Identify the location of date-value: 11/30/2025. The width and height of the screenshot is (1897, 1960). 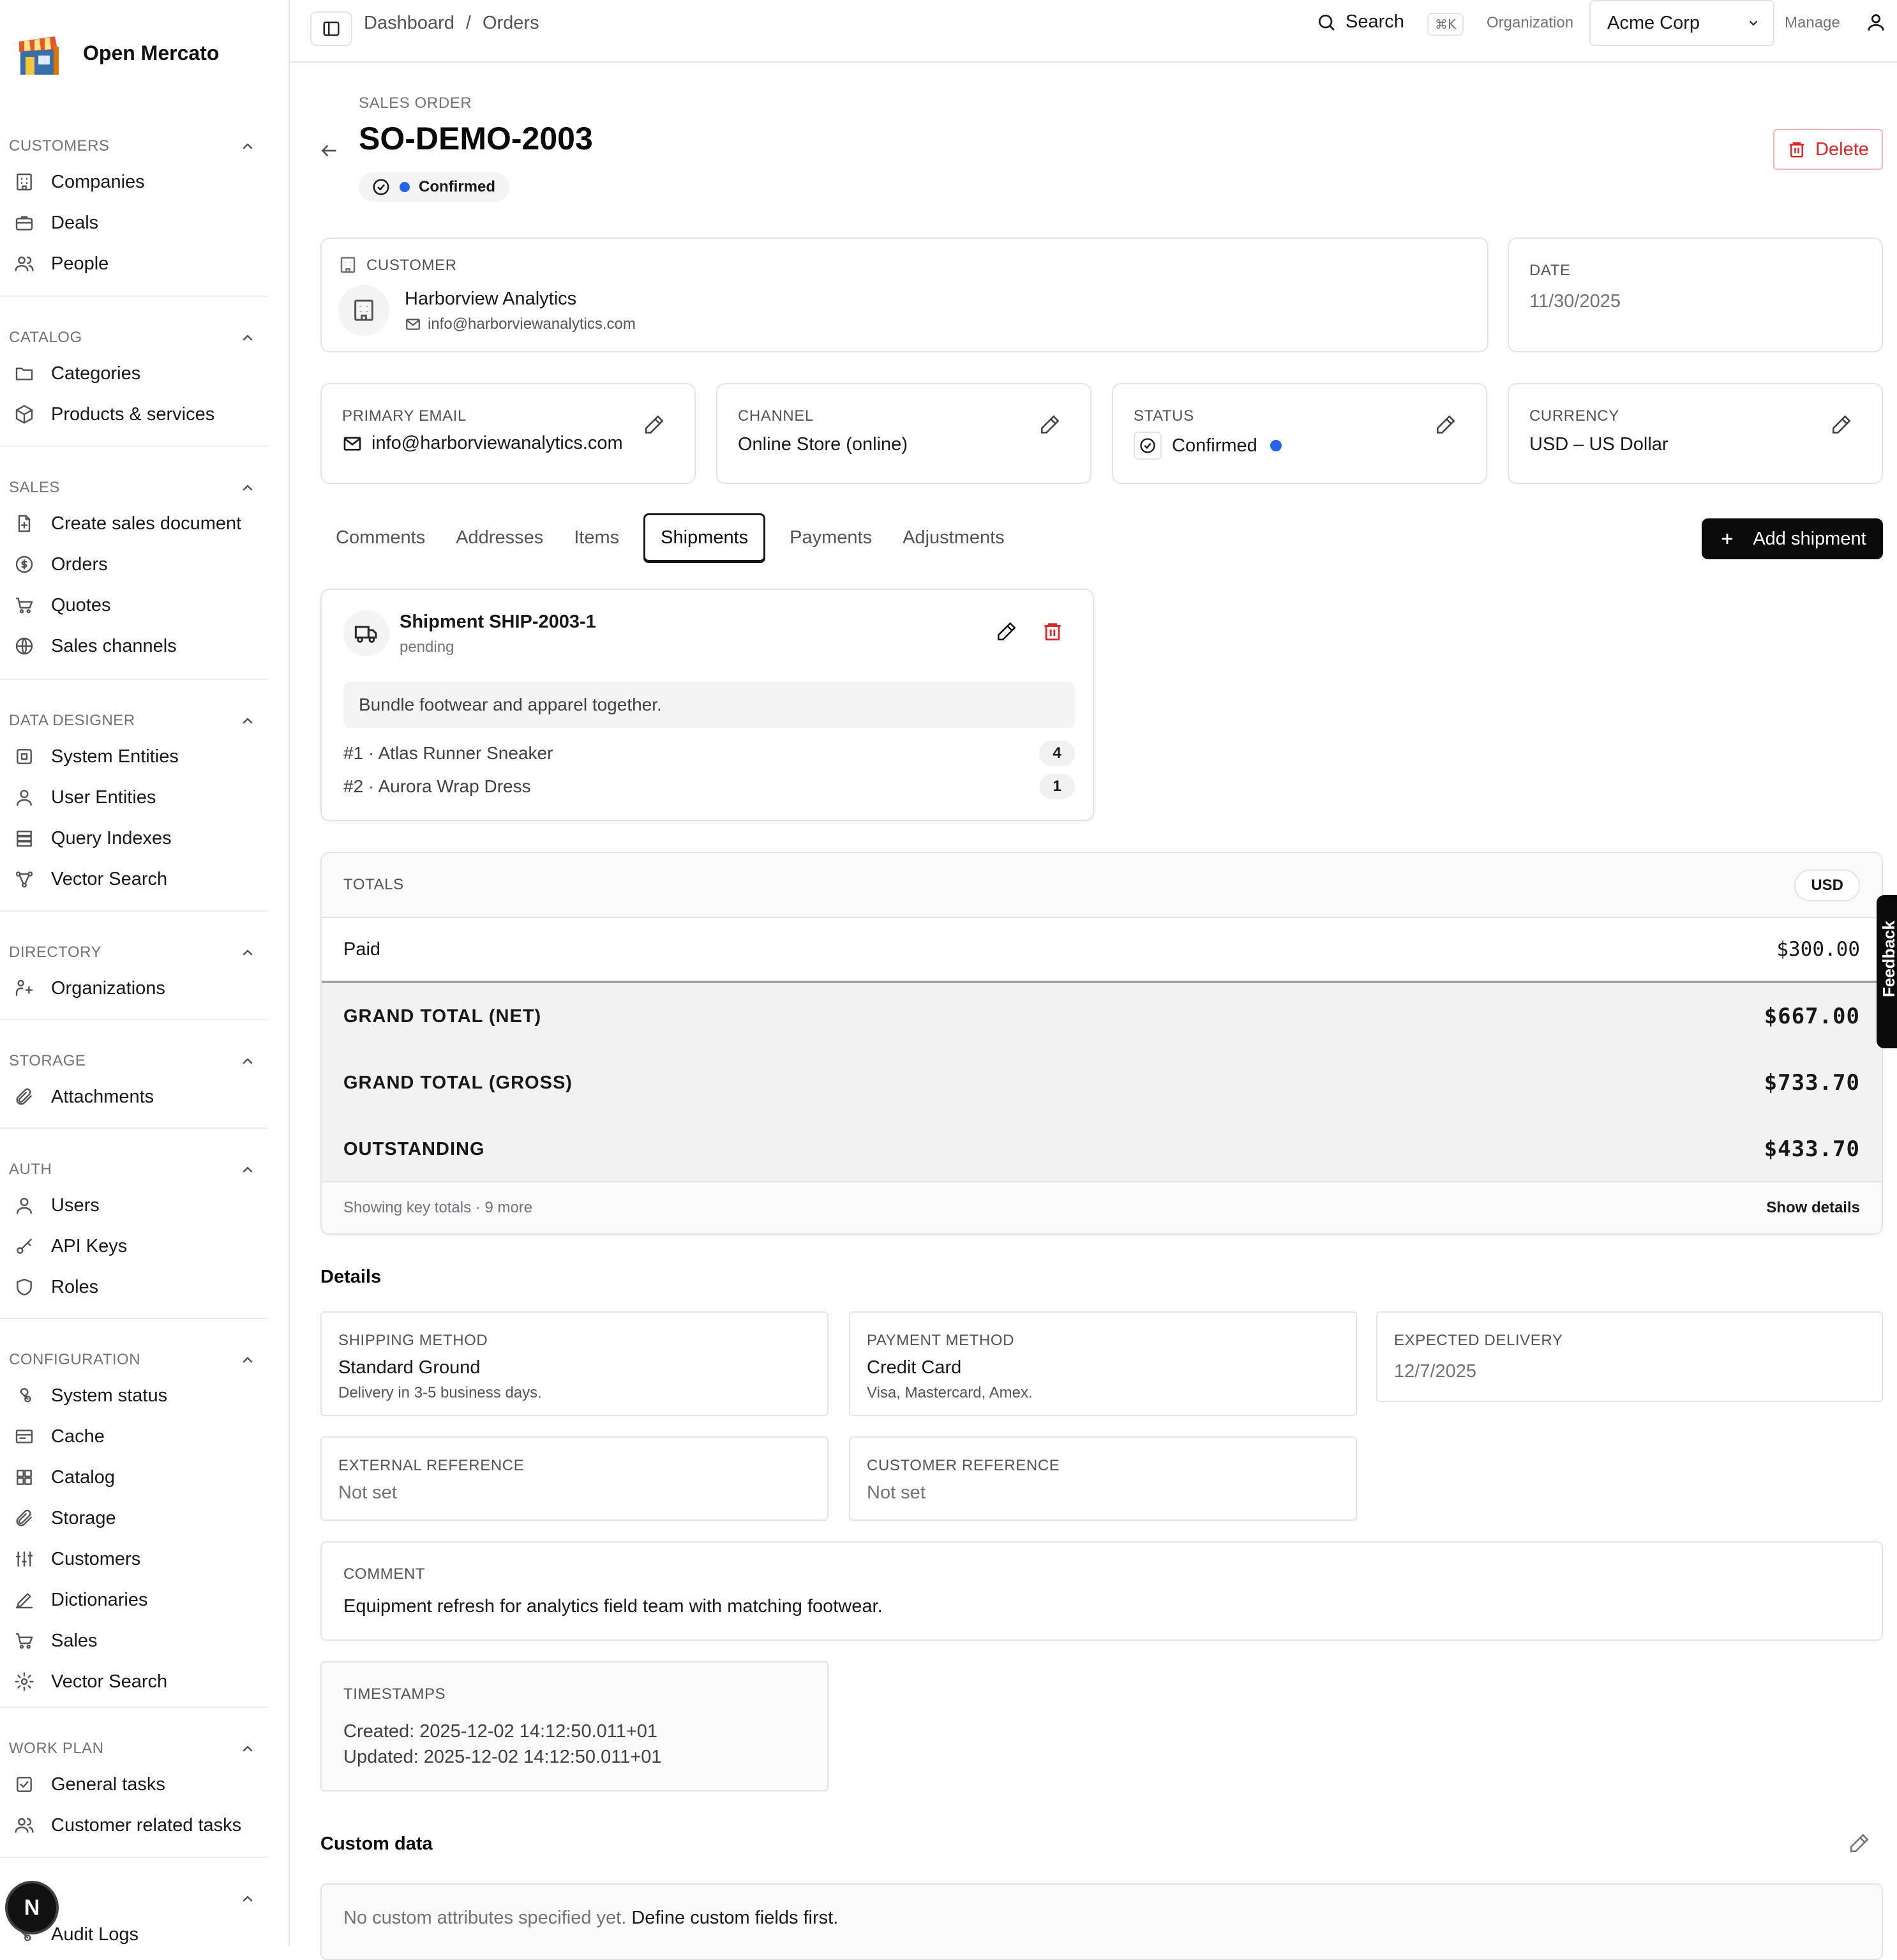
(1575, 301).